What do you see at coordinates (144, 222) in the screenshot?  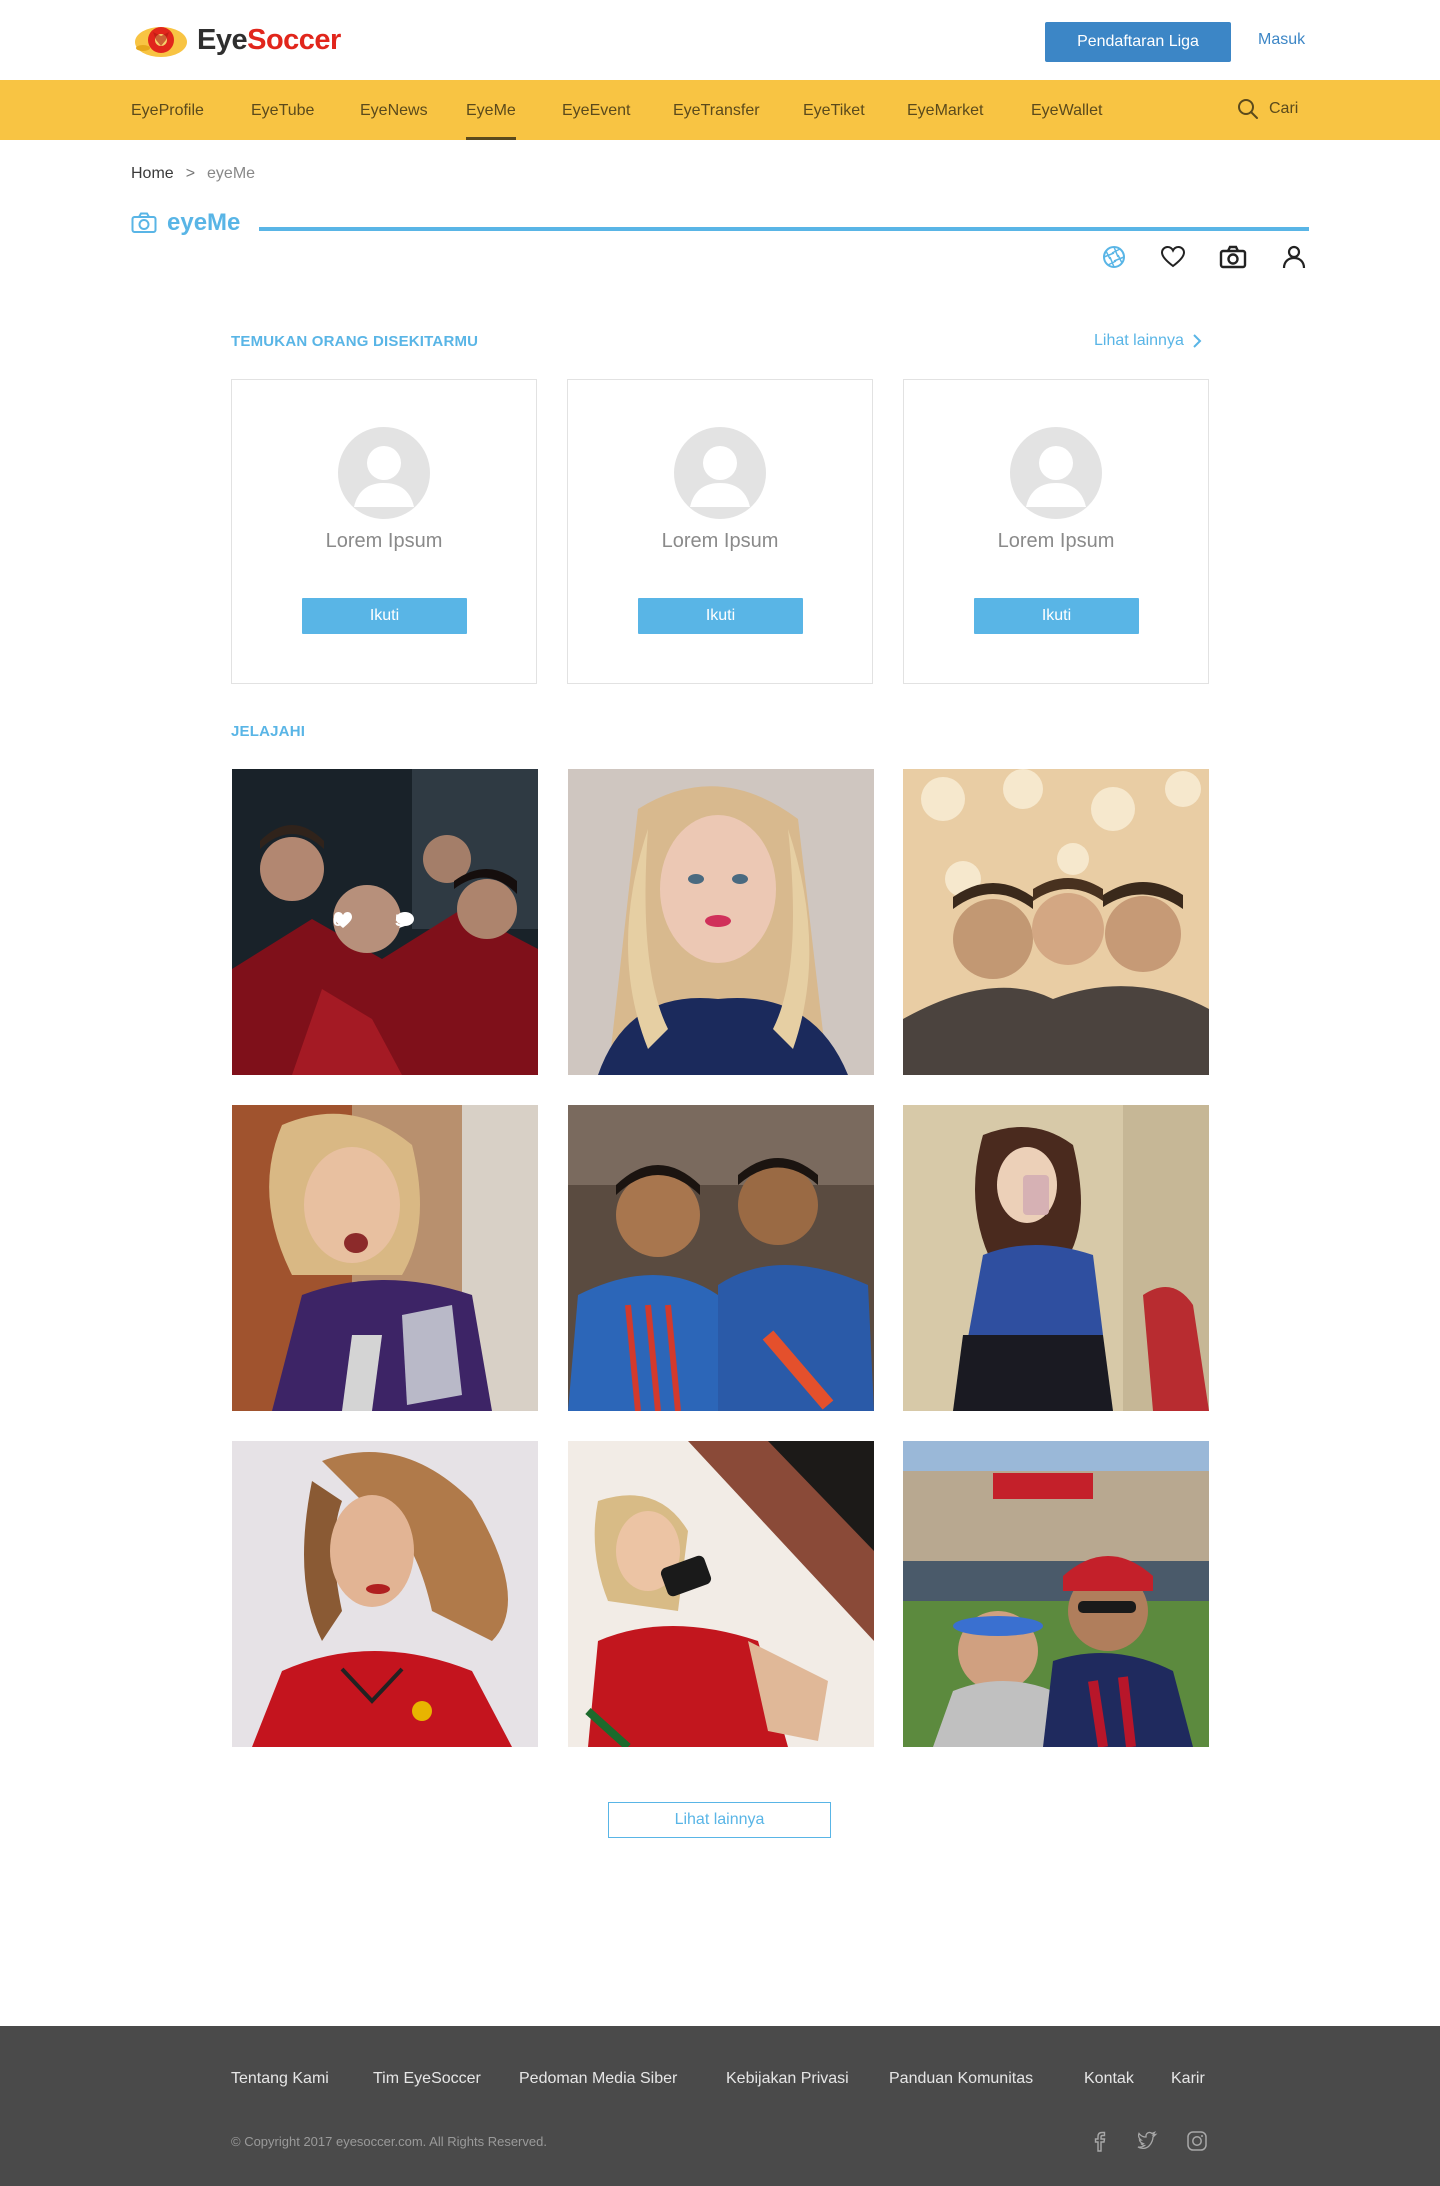 I see `camera-title-icon` at bounding box center [144, 222].